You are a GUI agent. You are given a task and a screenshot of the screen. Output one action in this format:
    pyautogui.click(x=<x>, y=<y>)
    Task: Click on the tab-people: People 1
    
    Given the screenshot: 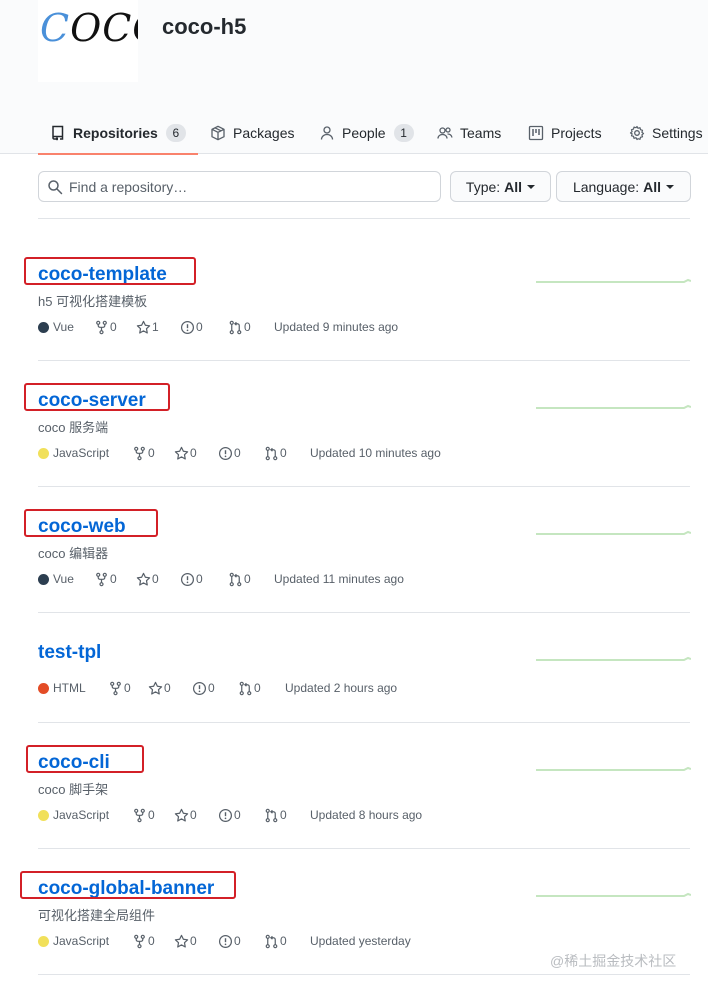 What is the action you would take?
    pyautogui.click(x=366, y=133)
    